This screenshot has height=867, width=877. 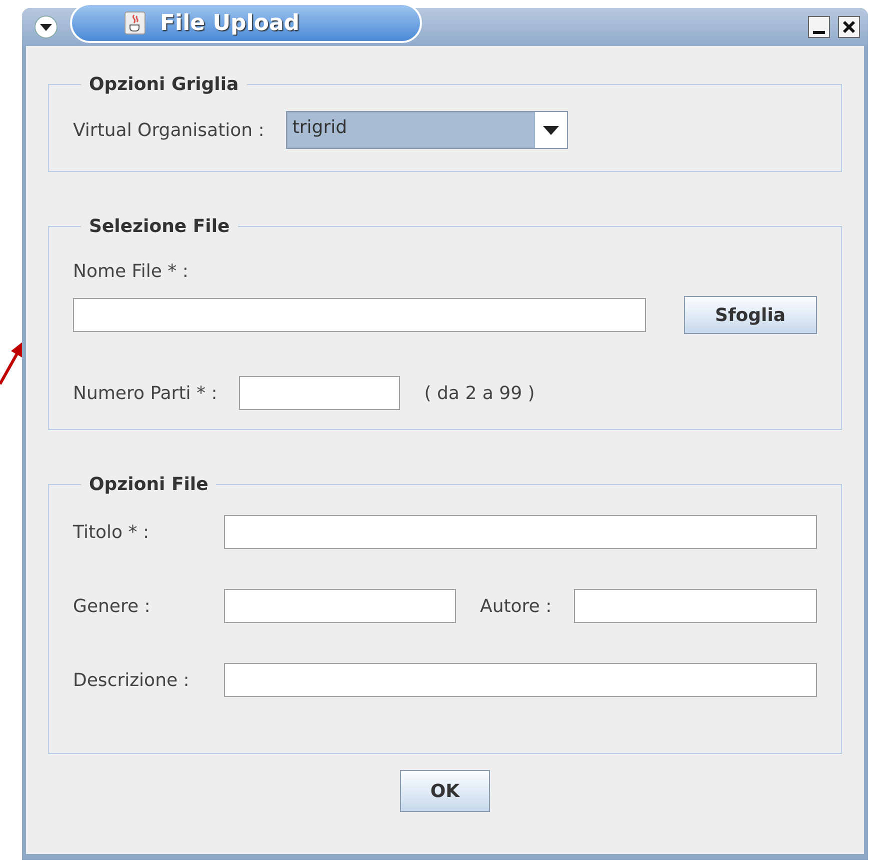 What do you see at coordinates (131, 680) in the screenshot?
I see `field-label: Descrizione :` at bounding box center [131, 680].